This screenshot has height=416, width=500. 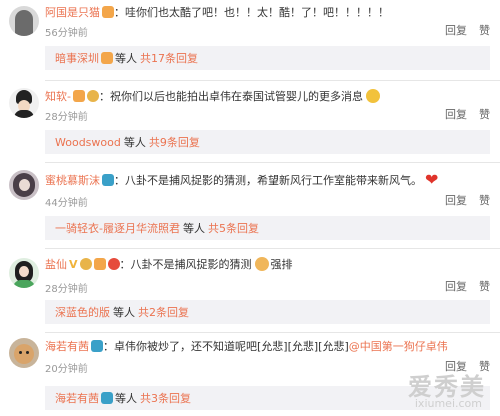 What do you see at coordinates (251, 12) in the screenshot?
I see `comment-text: ：哇你们也太酷了吧！也！！太！酷！了！吧！！！！！` at bounding box center [251, 12].